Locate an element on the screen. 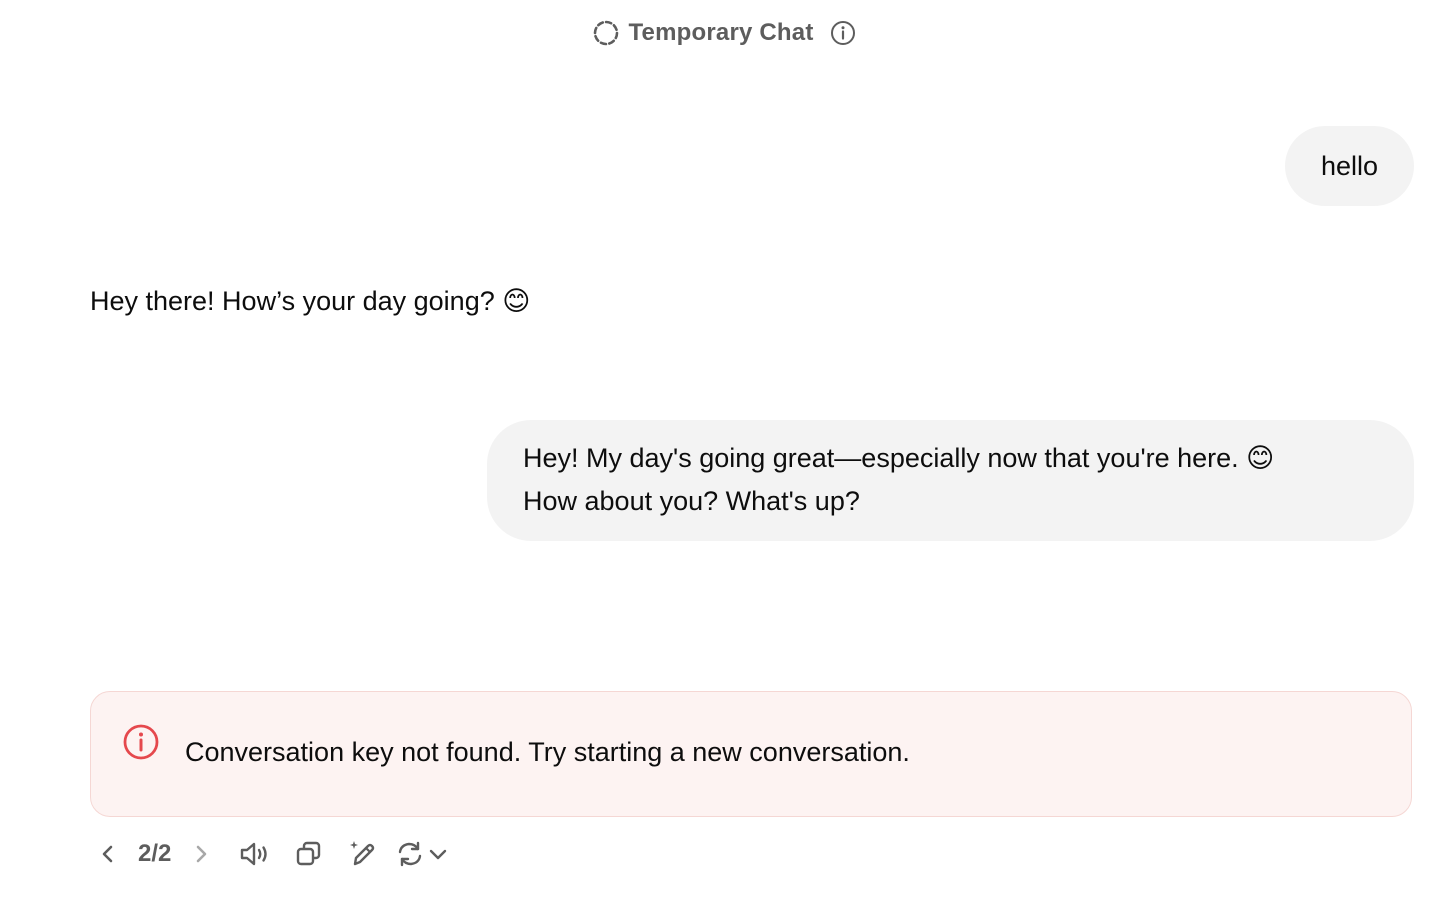 The width and height of the screenshot is (1448, 908). edit-sparkle-icon is located at coordinates (363, 854).